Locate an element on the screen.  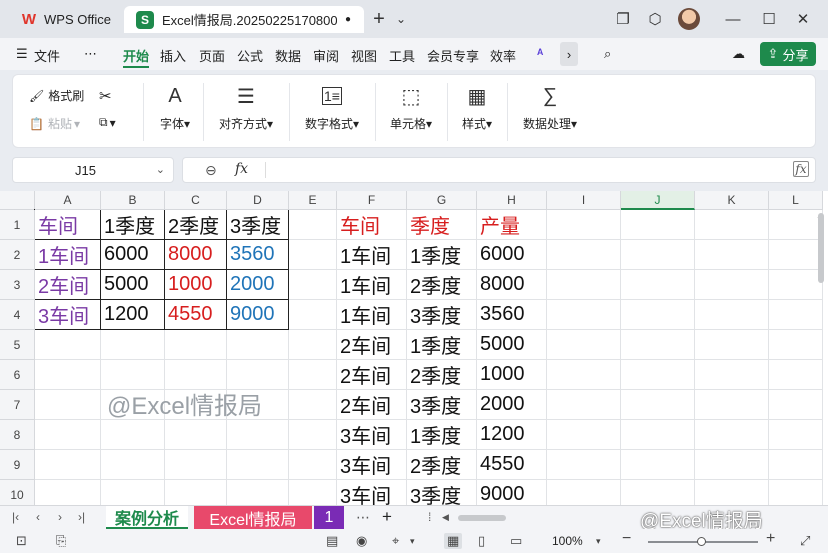
table-cell: 2000 is located at coordinates (257, 284).